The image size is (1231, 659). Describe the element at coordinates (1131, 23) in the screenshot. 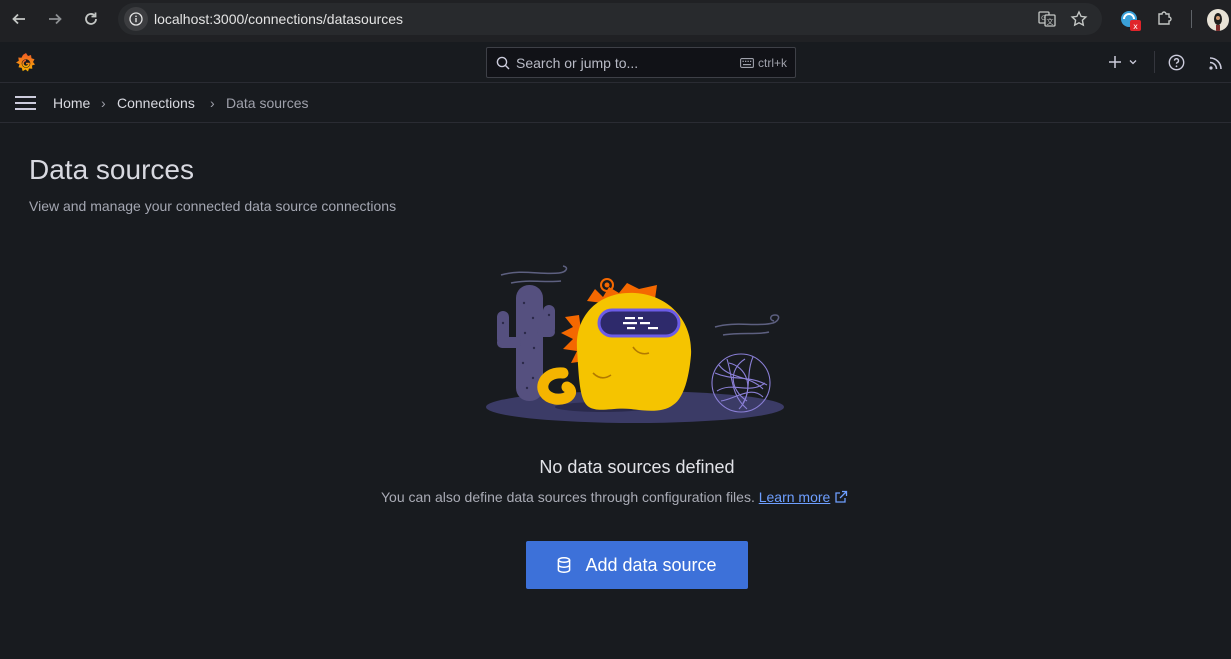

I see `extension-icon: x` at that location.